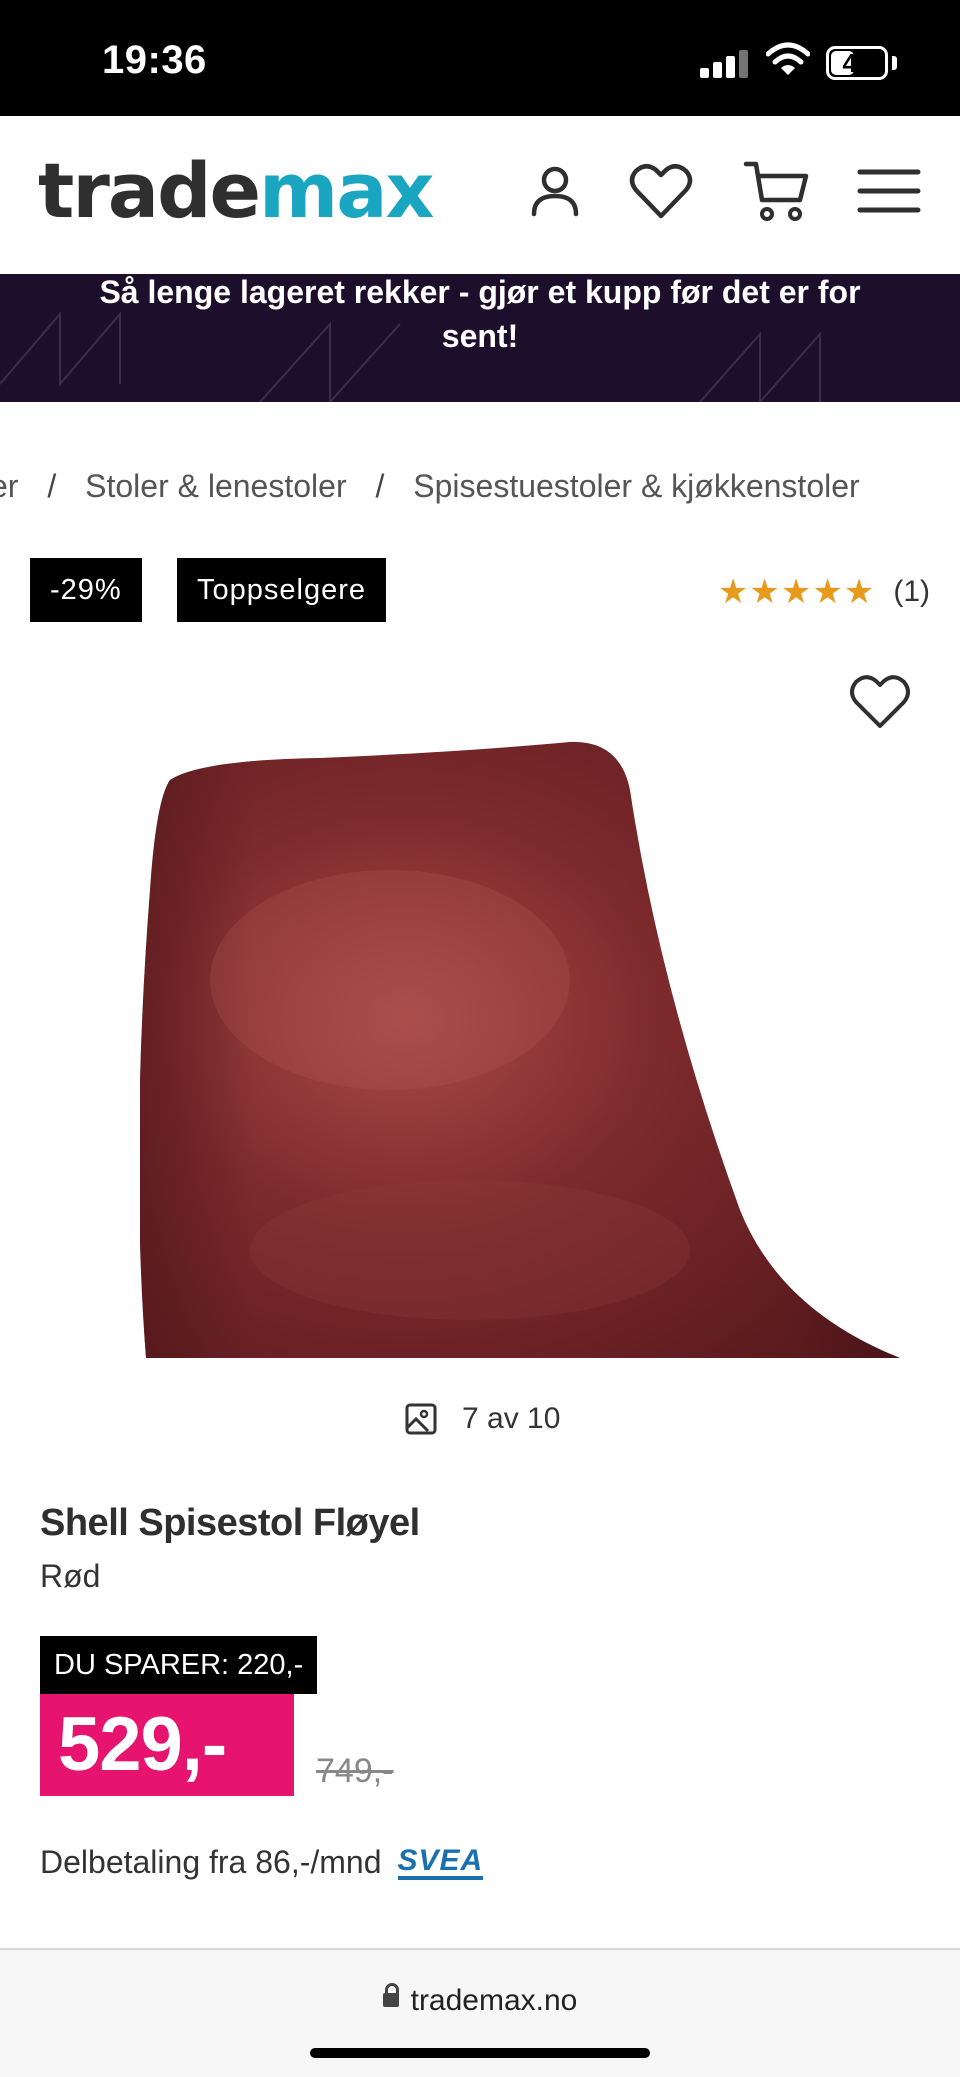 This screenshot has width=960, height=2077. What do you see at coordinates (390, 1995) in the screenshot?
I see `lock-icon` at bounding box center [390, 1995].